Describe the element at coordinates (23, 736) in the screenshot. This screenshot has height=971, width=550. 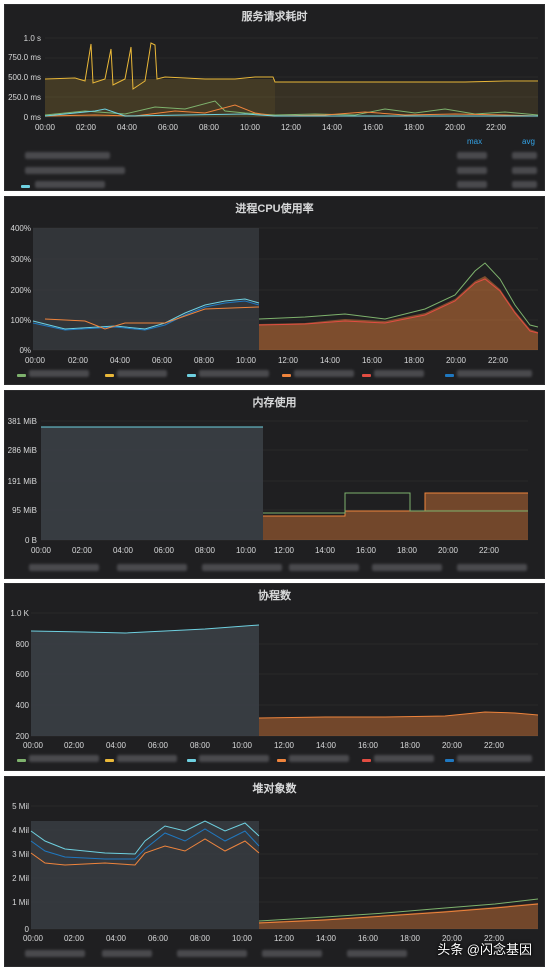
I see `y-tick: 200` at that location.